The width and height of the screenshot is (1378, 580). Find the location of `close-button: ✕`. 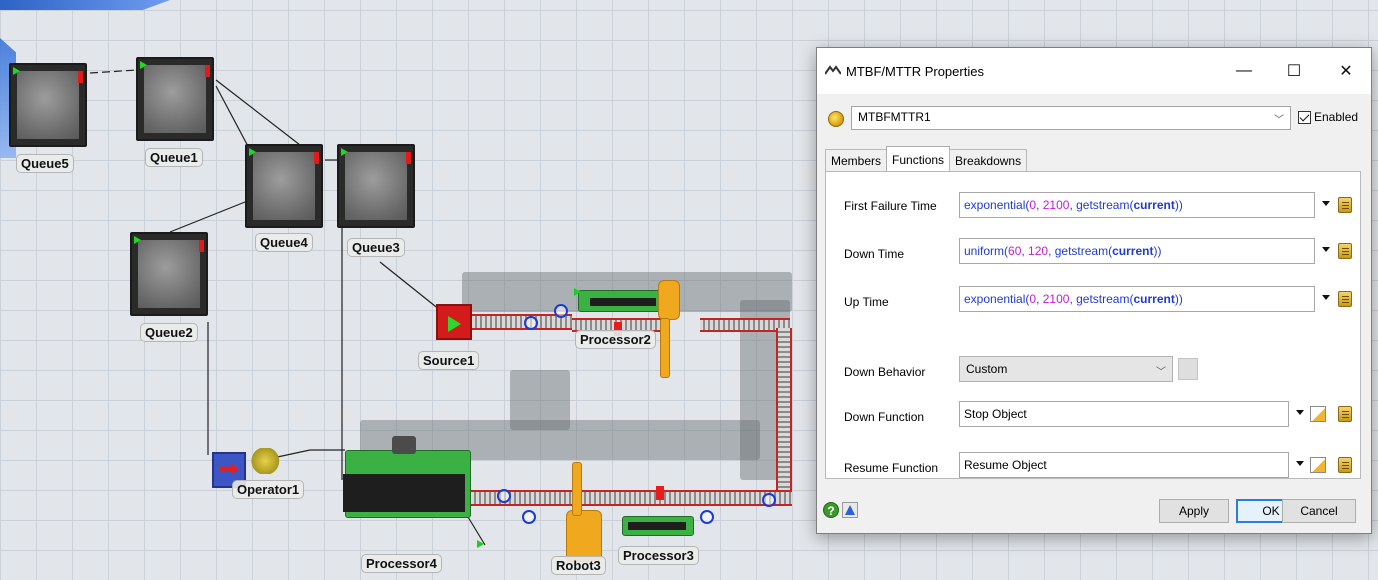

close-button: ✕ is located at coordinates (1346, 71).